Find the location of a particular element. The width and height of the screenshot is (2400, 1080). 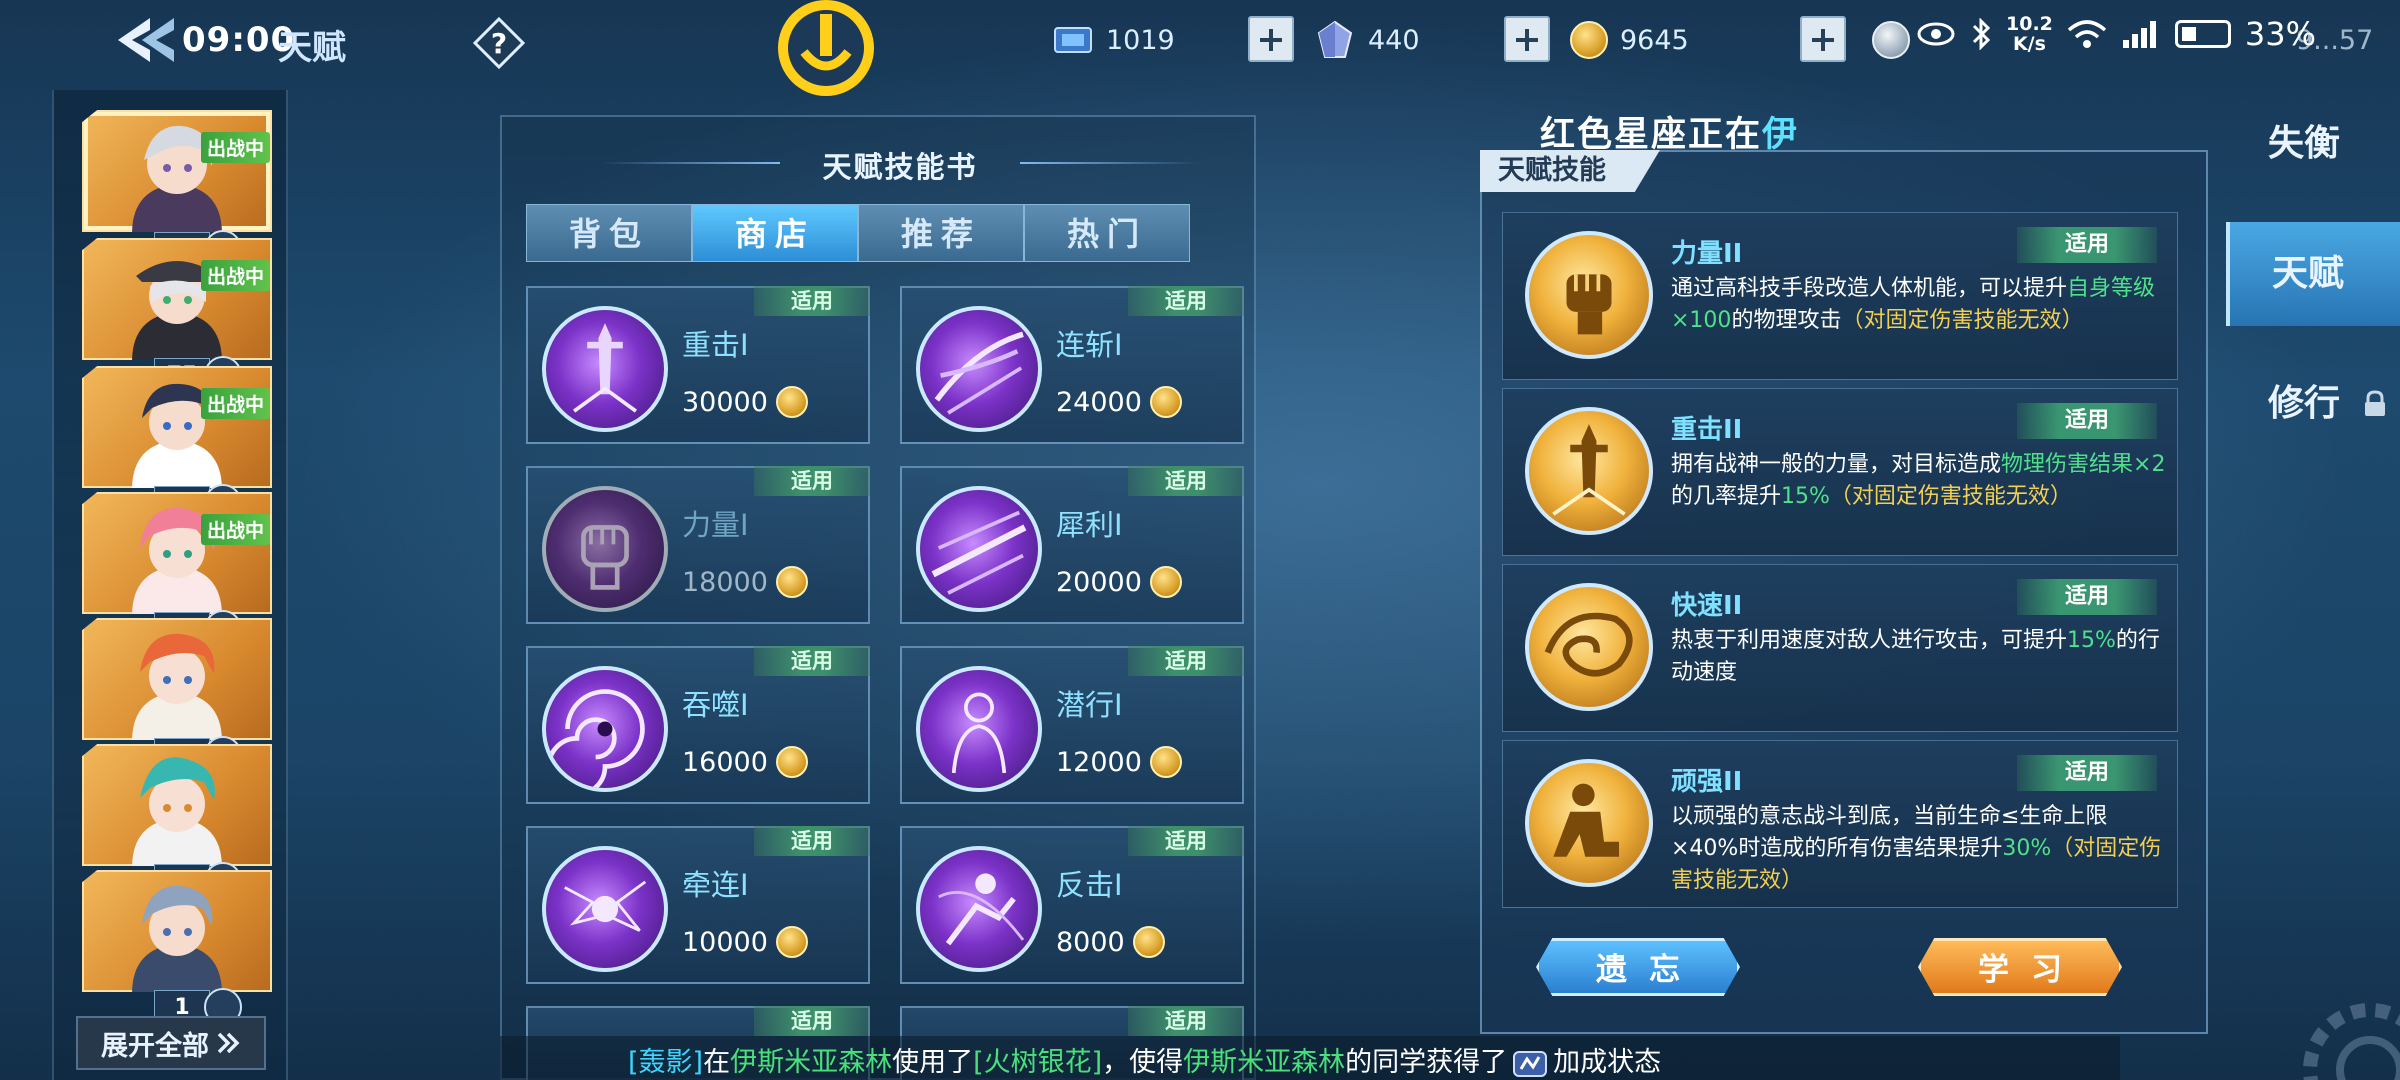

title-divider is located at coordinates (690, 163).